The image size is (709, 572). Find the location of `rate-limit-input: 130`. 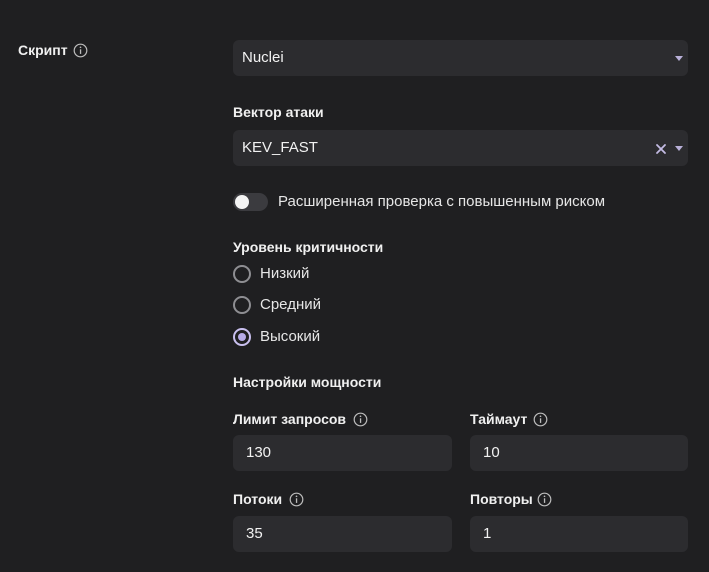

rate-limit-input: 130 is located at coordinates (342, 453).